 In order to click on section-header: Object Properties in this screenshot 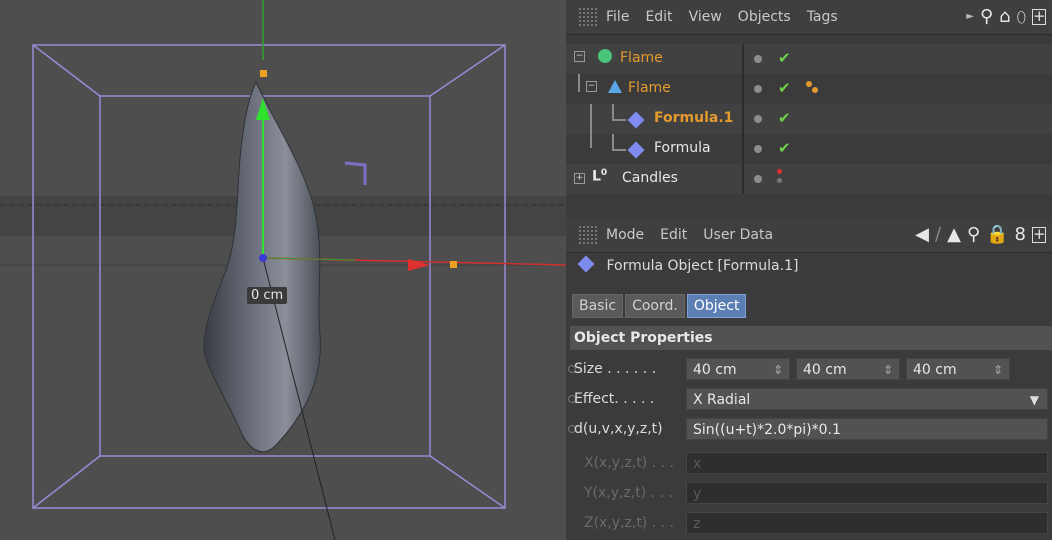, I will do `click(811, 338)`.